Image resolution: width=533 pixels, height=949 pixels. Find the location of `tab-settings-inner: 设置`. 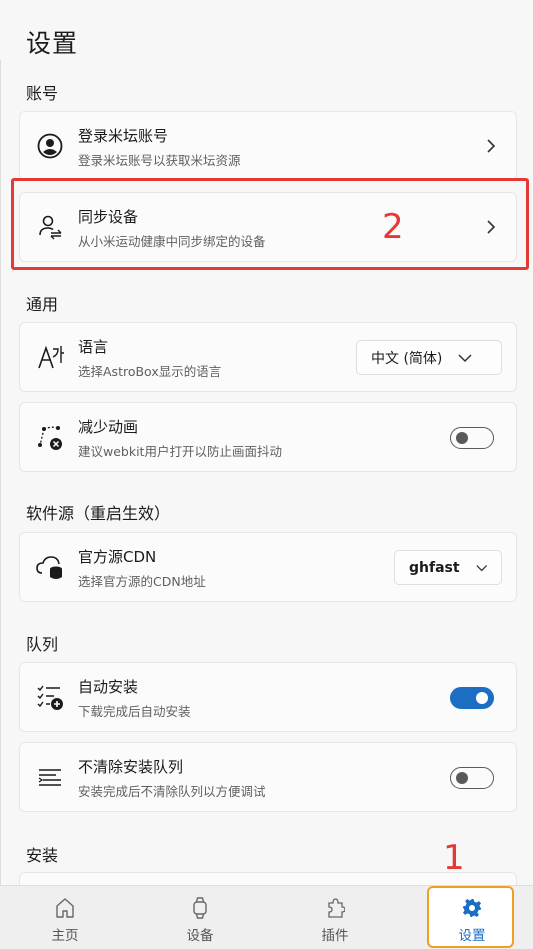

tab-settings-inner: 设置 is located at coordinates (472, 917).